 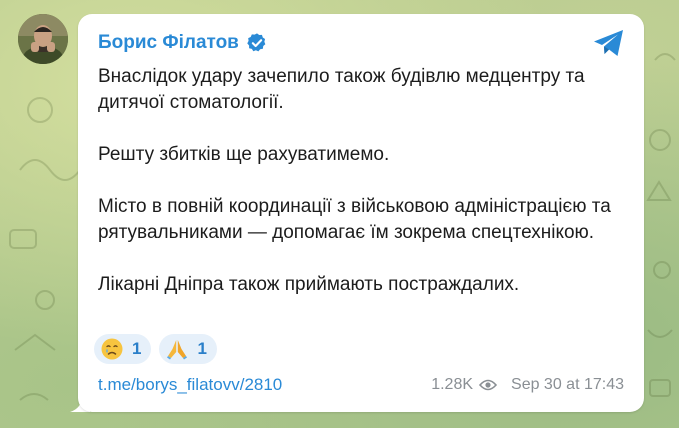 I want to click on crying-face-icon, so click(x=112, y=349).